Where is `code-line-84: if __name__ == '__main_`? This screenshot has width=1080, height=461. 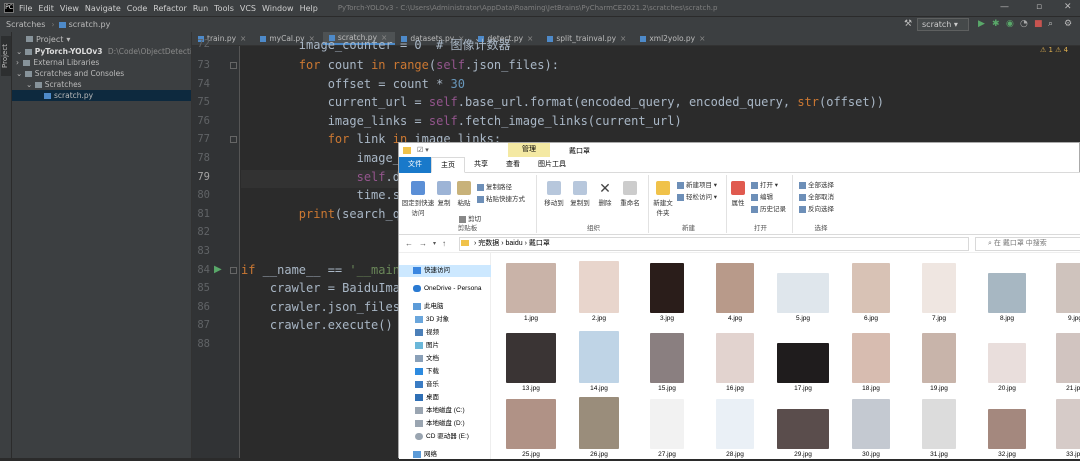 code-line-84: if __name__ == '__main_ is located at coordinates (324, 270).